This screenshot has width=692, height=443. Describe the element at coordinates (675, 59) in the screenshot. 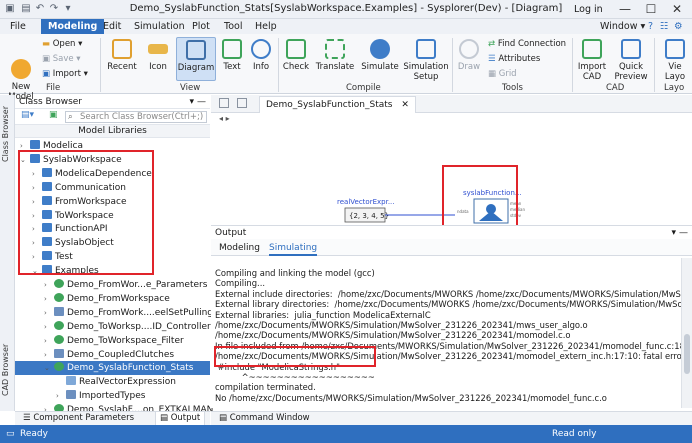

I see `view-layout-button: Vie Layo` at that location.